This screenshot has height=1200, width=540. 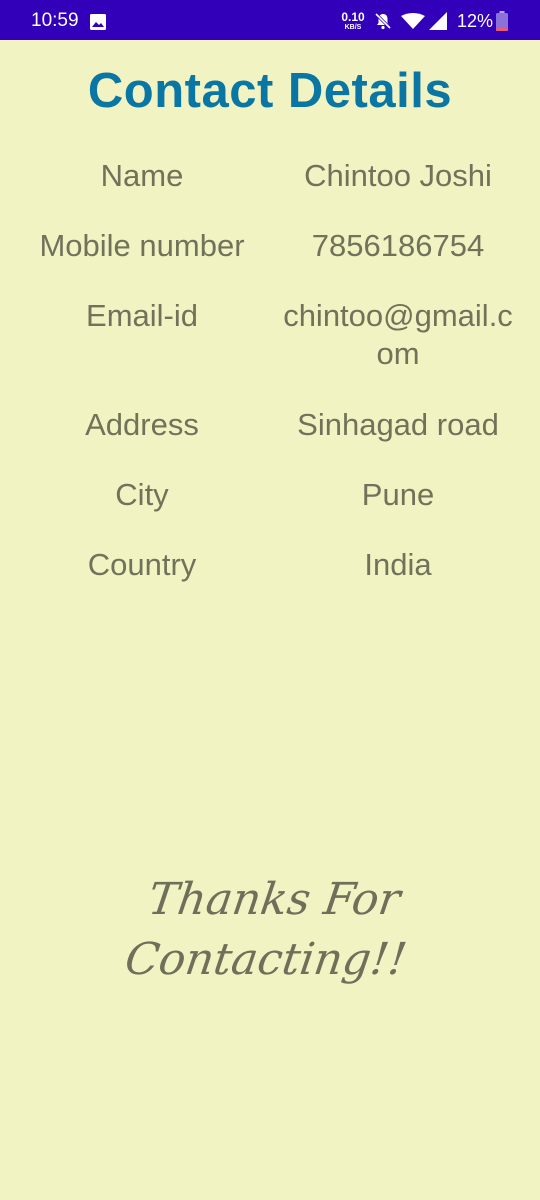 What do you see at coordinates (353, 17) in the screenshot?
I see `network-speed-value: 0.10` at bounding box center [353, 17].